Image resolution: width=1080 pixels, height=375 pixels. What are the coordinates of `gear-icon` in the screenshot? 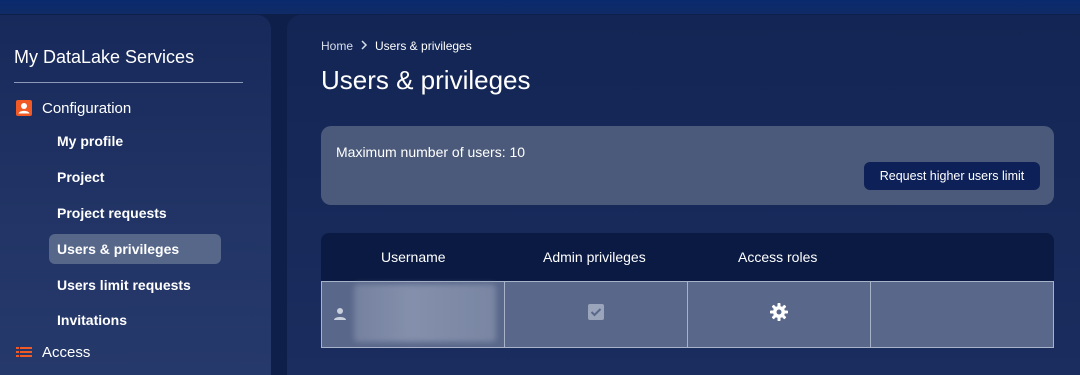 It's located at (779, 314).